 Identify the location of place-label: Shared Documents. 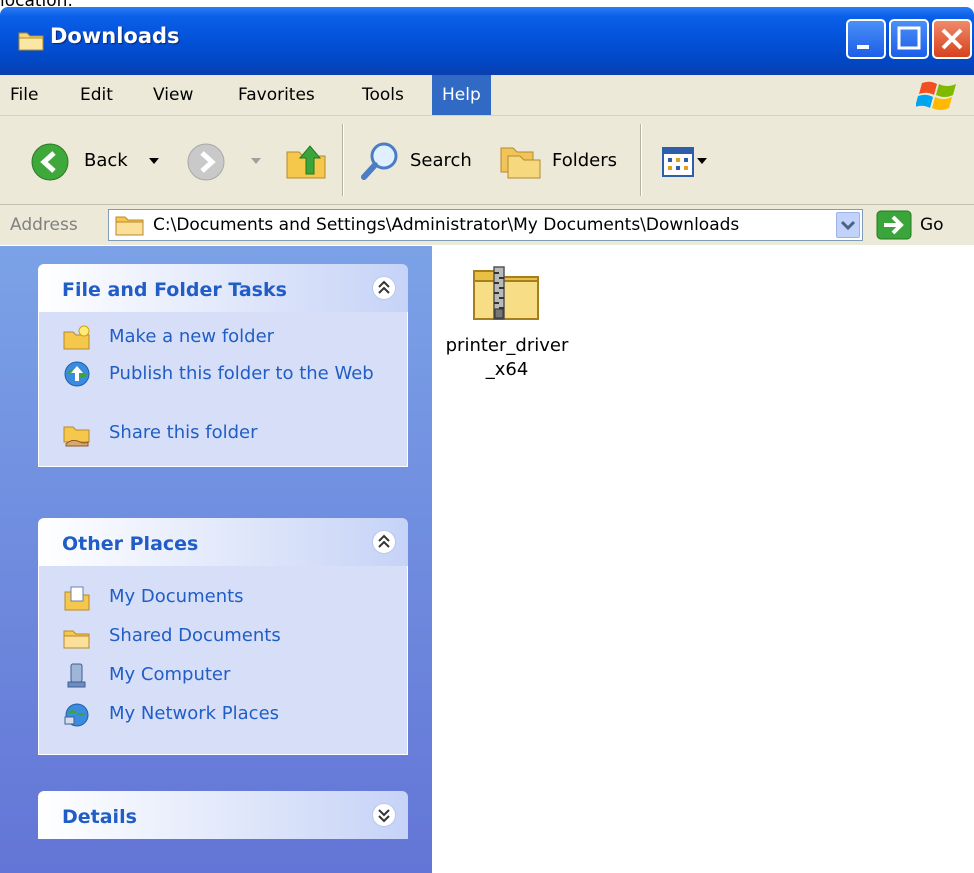
(195, 635).